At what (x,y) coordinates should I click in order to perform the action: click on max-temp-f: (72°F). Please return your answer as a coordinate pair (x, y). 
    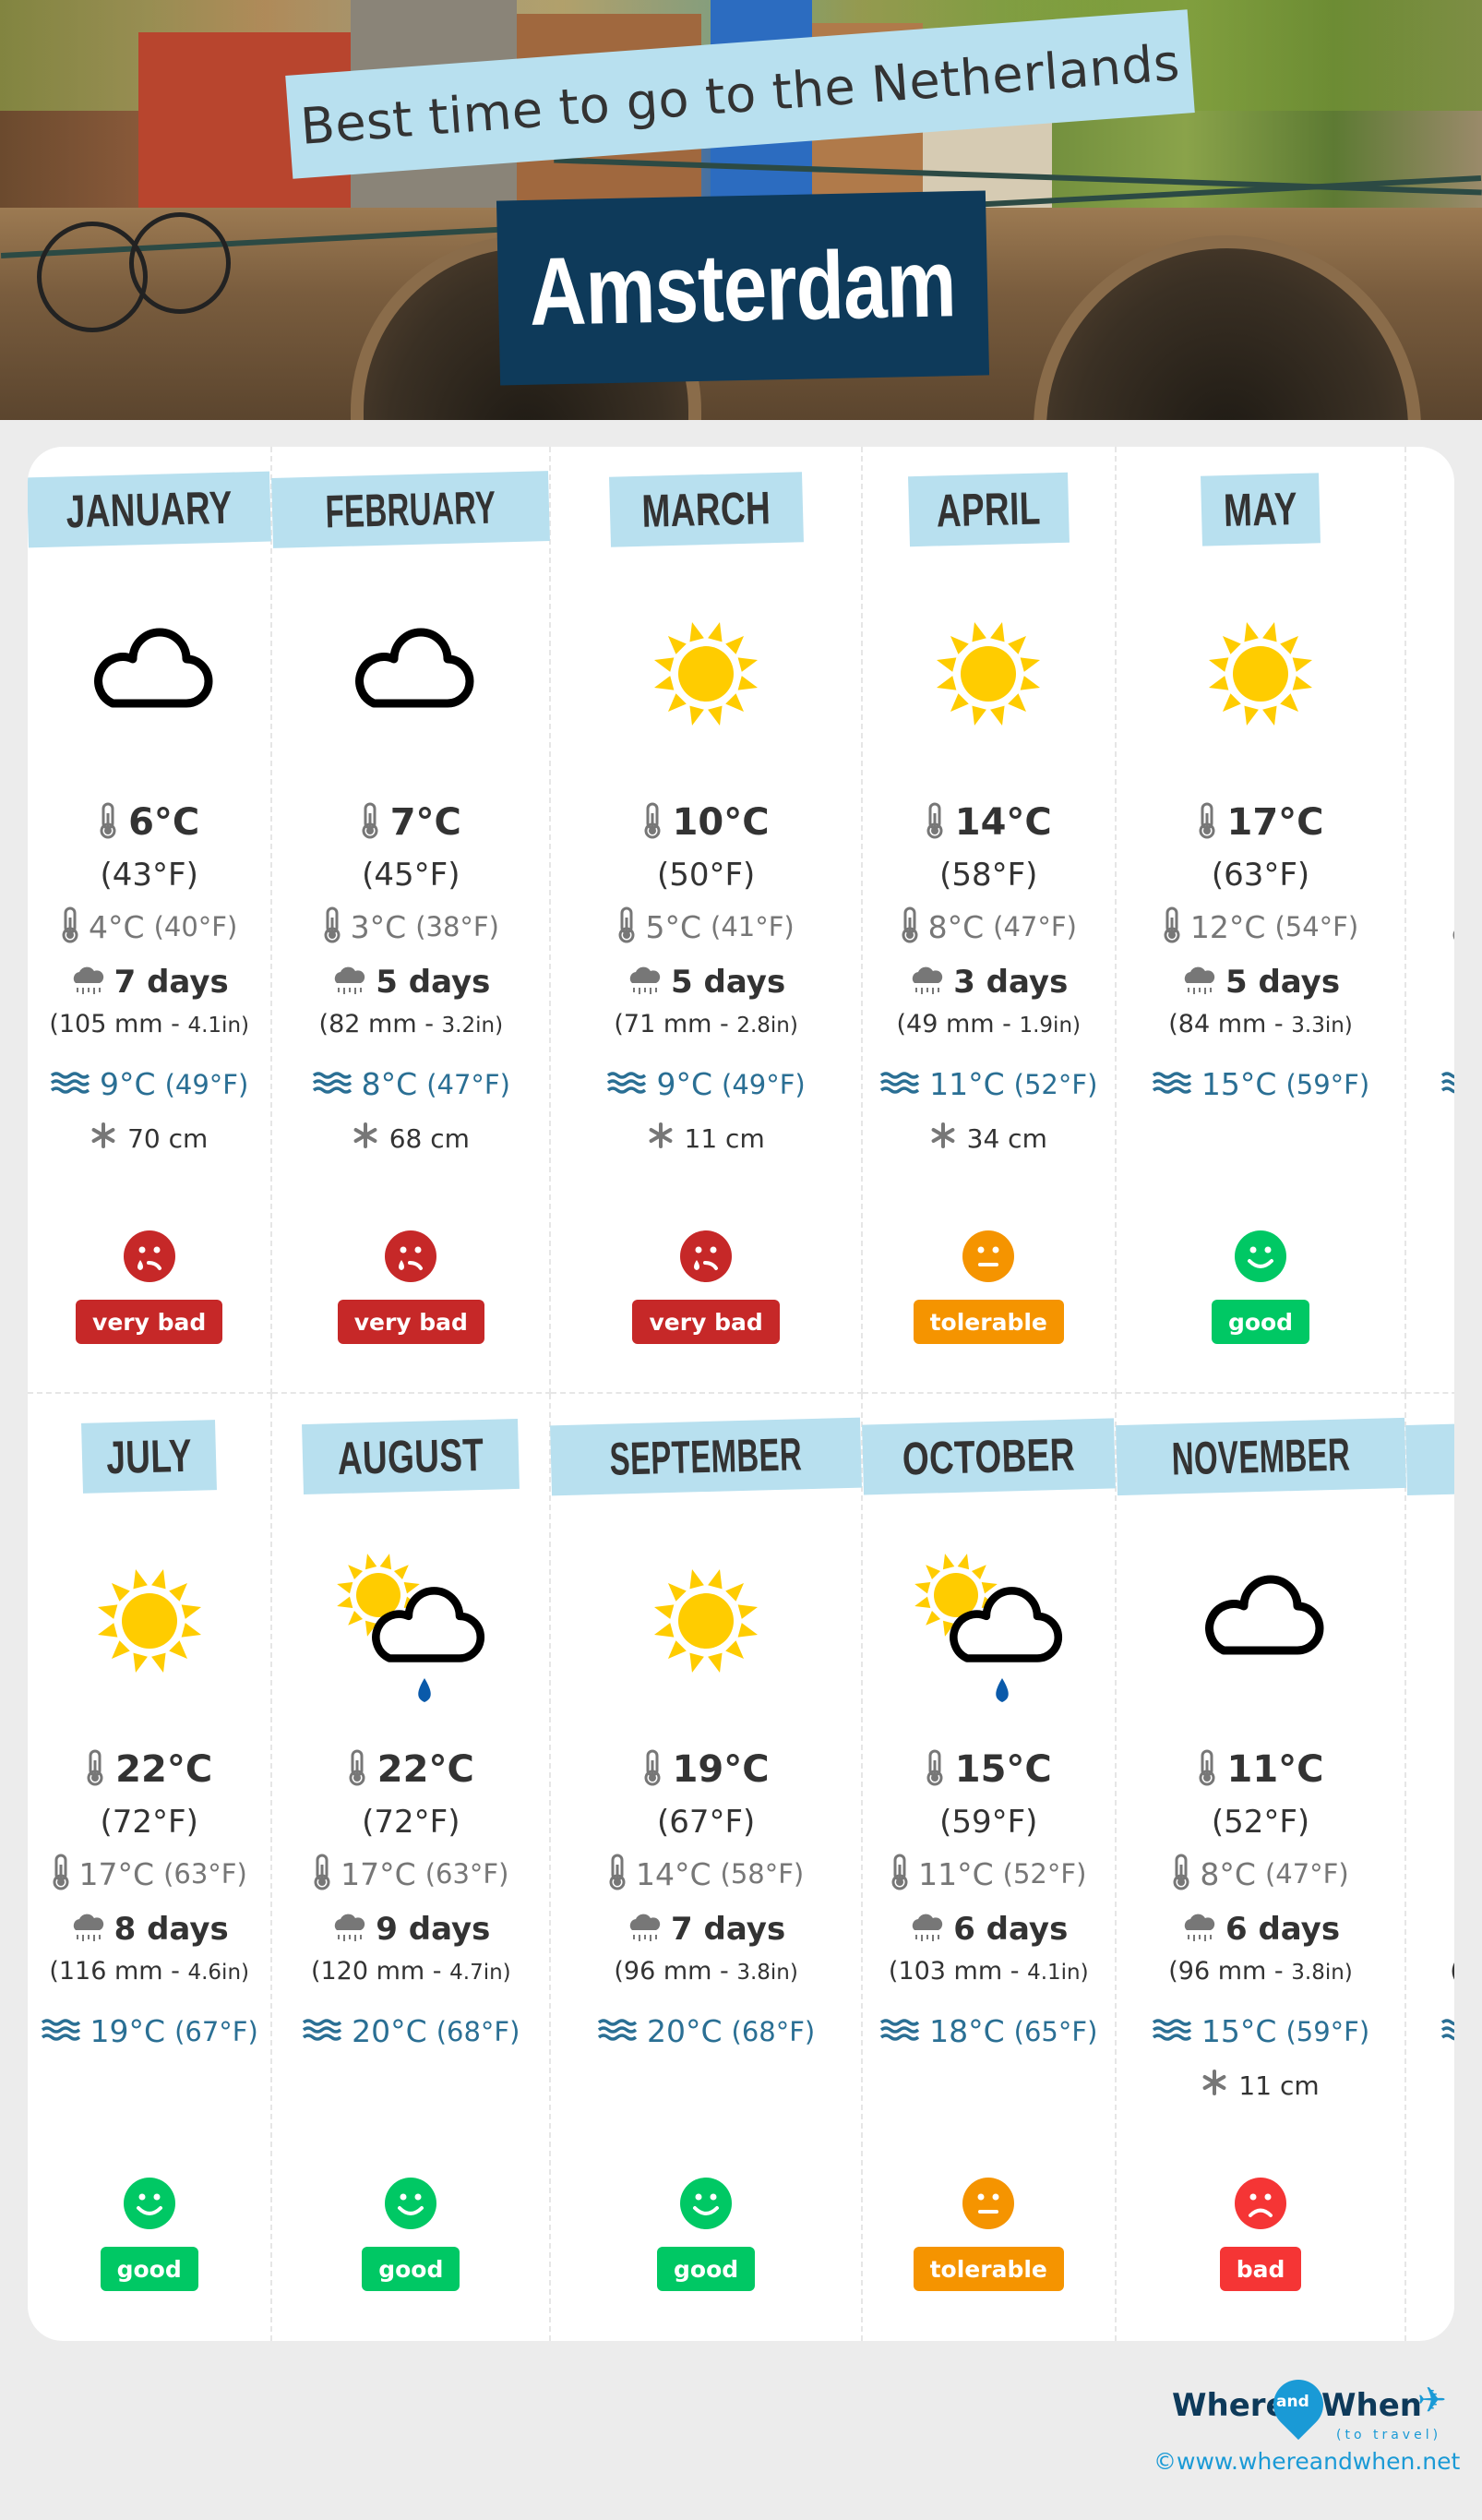
    Looking at the image, I should click on (411, 1822).